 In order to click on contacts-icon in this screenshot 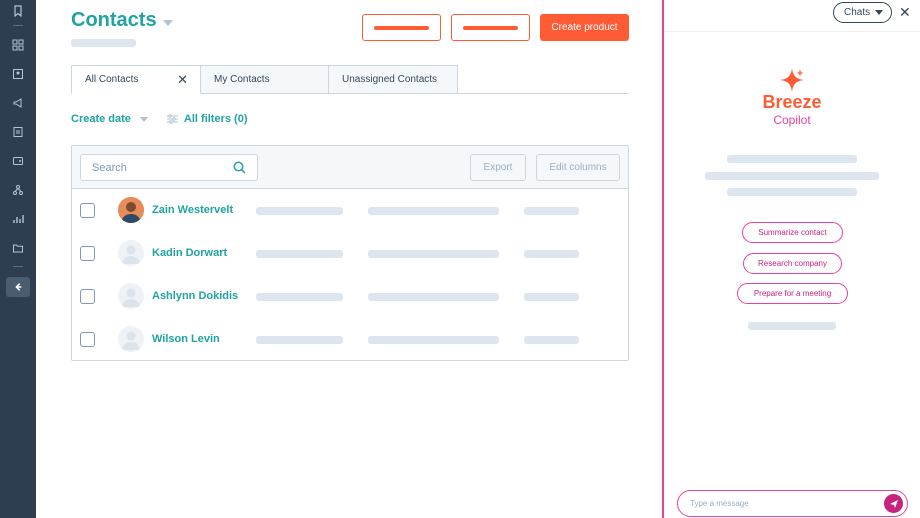, I will do `click(18, 74)`.